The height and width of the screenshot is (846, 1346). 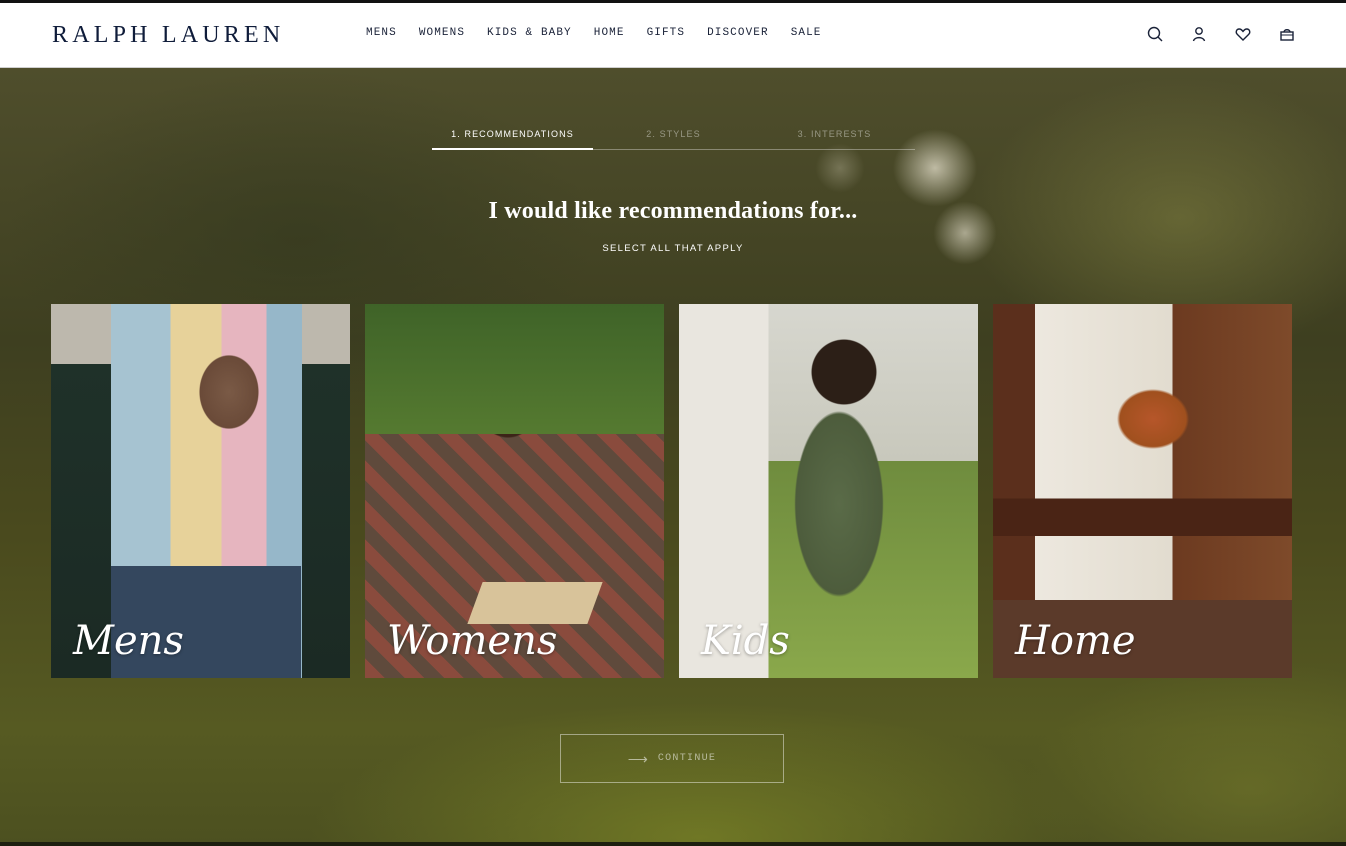 What do you see at coordinates (745, 641) in the screenshot?
I see `card-label: Kids` at bounding box center [745, 641].